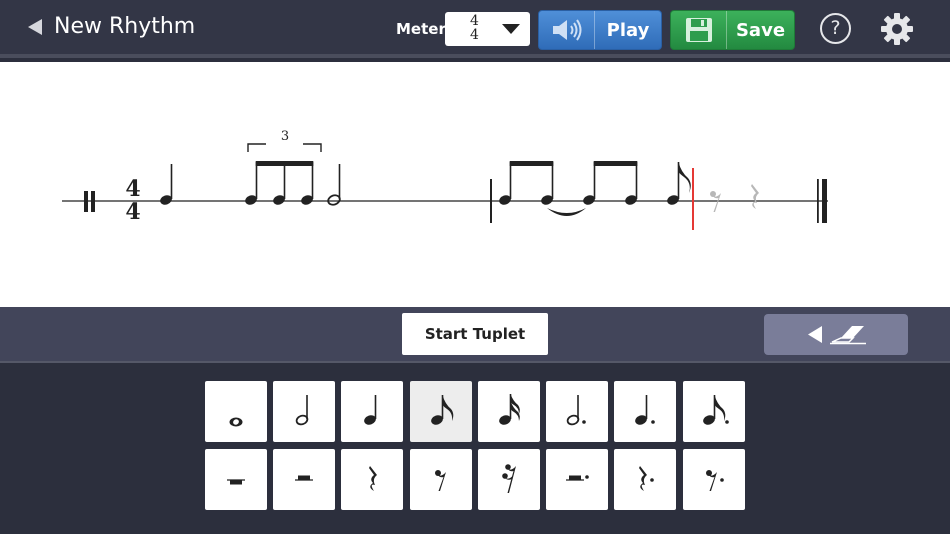  Describe the element at coordinates (732, 30) in the screenshot. I see `save-button: Save` at that location.